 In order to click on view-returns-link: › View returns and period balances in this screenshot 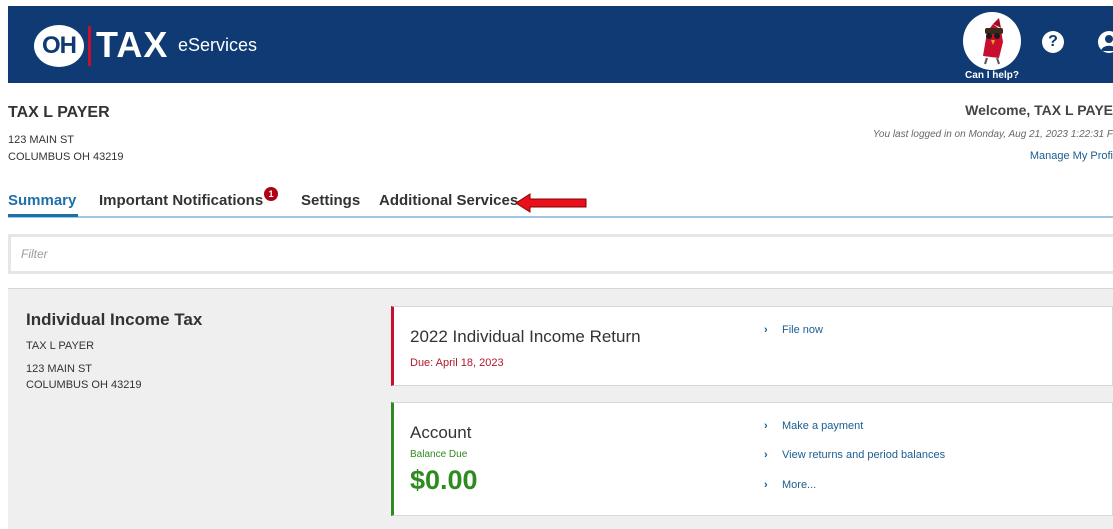, I will do `click(854, 455)`.